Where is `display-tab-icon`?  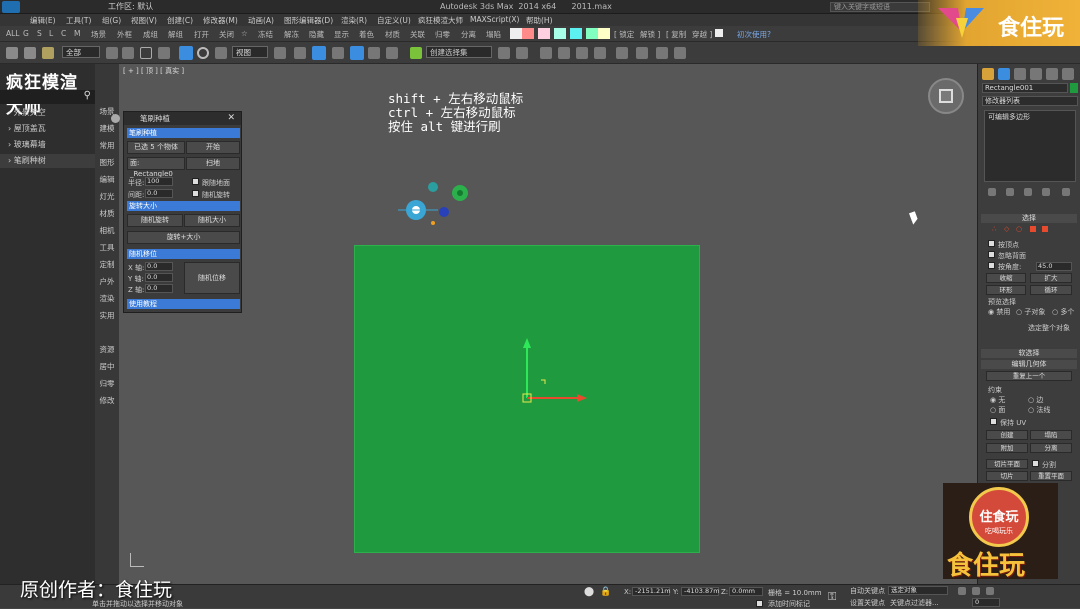 display-tab-icon is located at coordinates (1052, 74).